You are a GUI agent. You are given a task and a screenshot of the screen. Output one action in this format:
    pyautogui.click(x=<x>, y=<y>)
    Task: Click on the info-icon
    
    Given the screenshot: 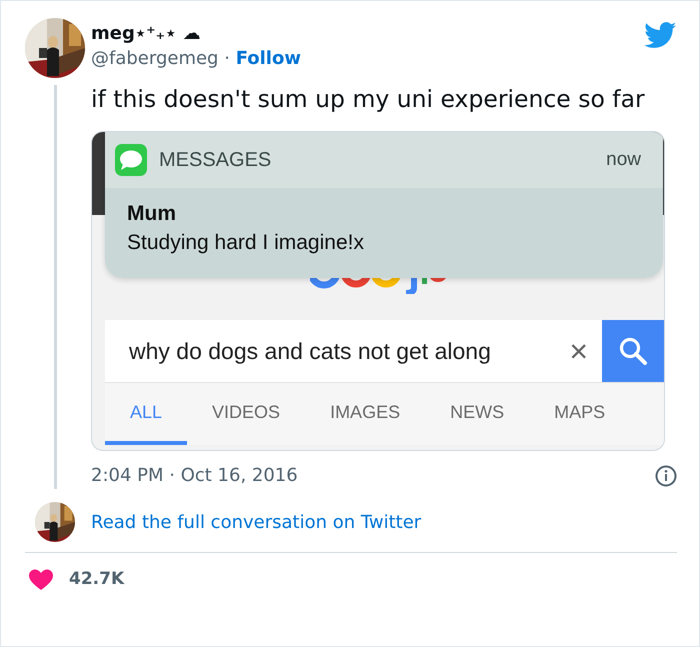 What is the action you would take?
    pyautogui.click(x=666, y=476)
    